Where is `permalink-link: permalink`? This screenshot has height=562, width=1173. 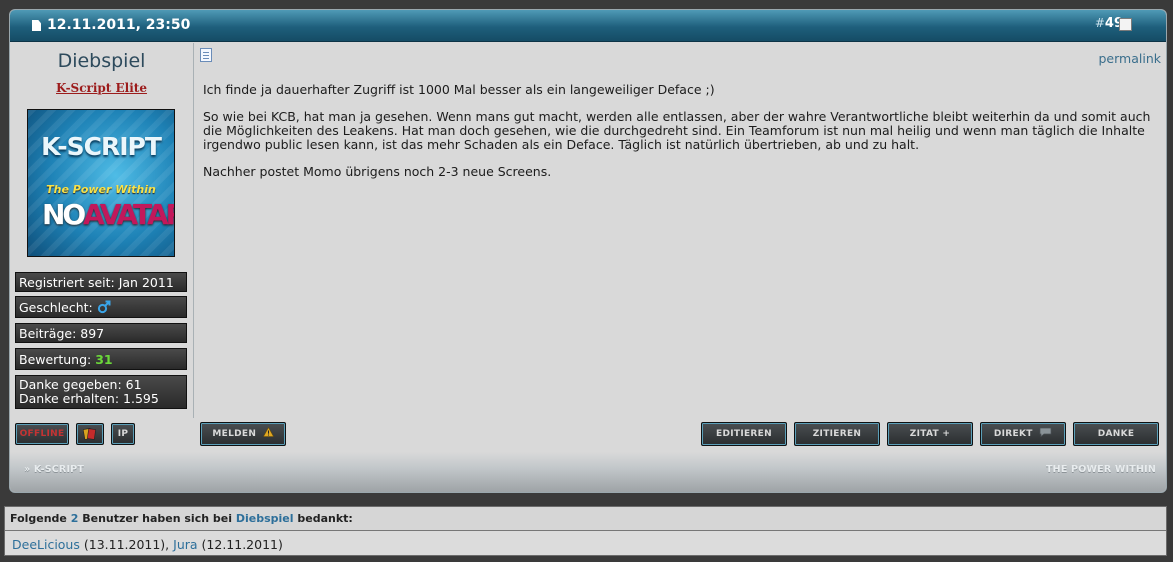 permalink-link: permalink is located at coordinates (1130, 58).